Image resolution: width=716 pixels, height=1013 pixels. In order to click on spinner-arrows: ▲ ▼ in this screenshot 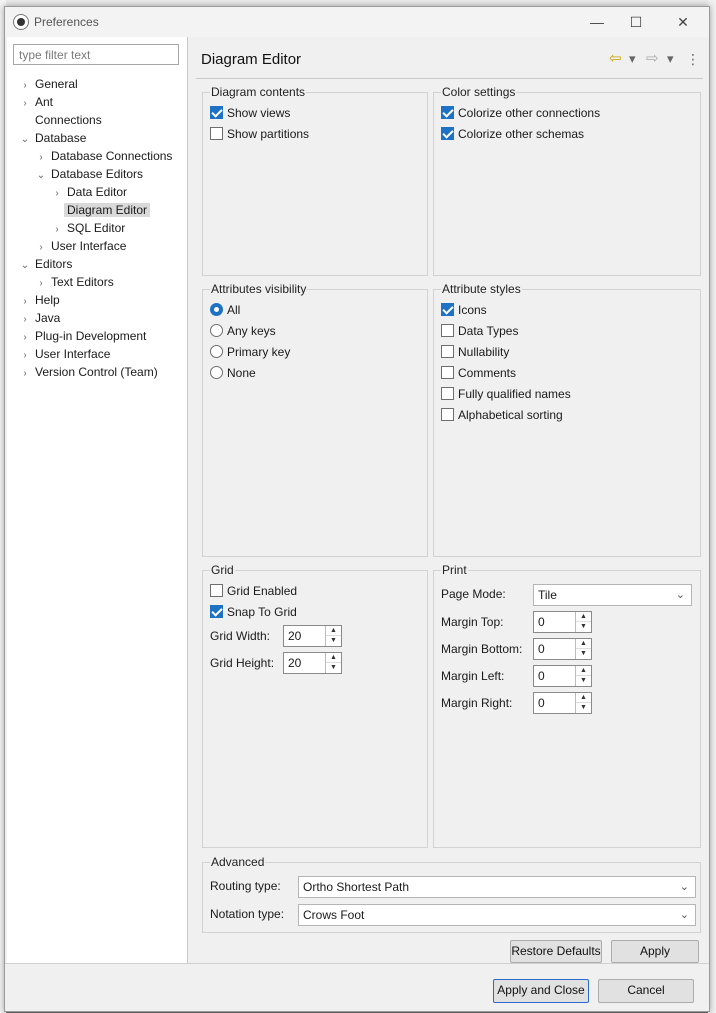, I will do `click(333, 636)`.